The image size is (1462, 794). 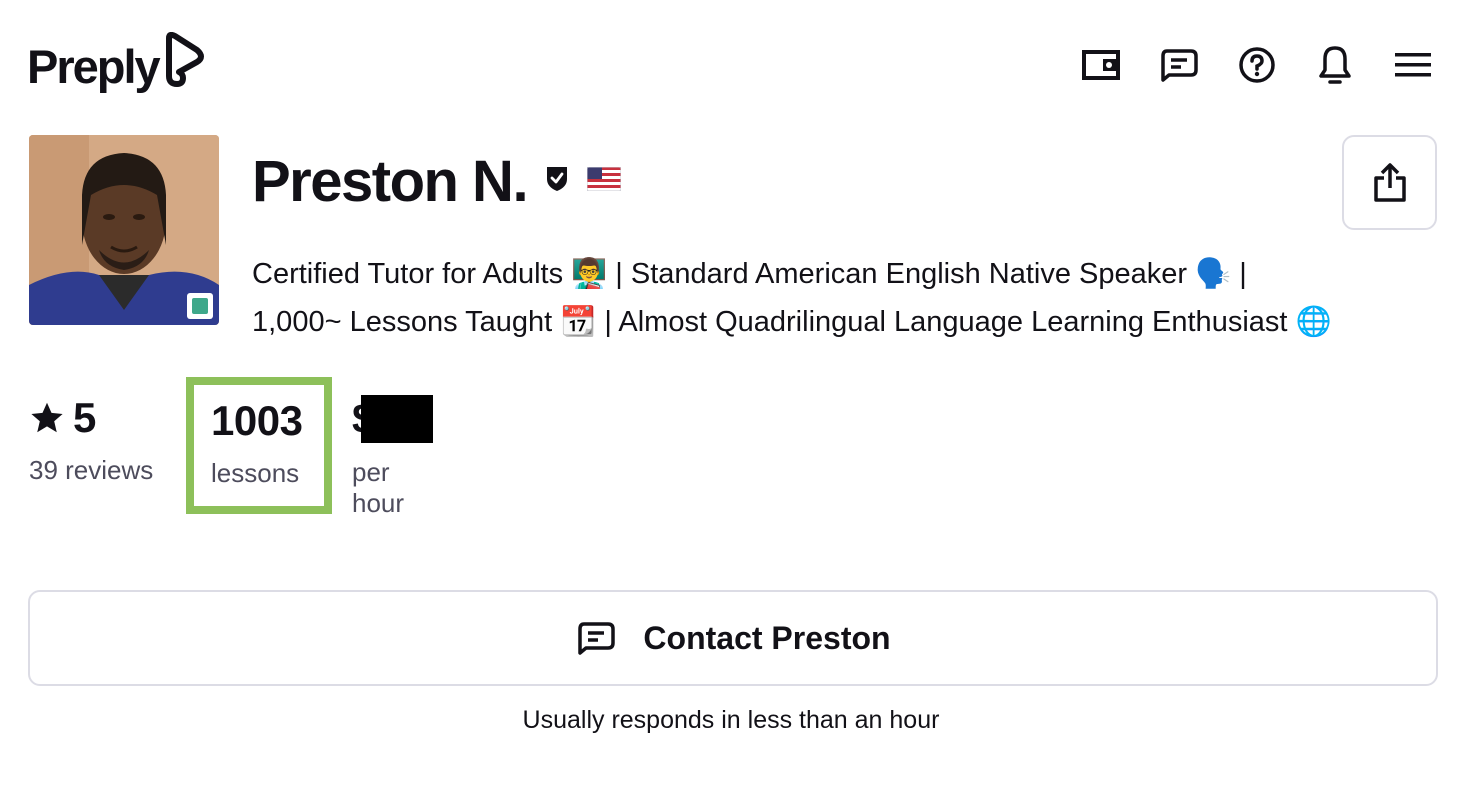 What do you see at coordinates (767, 637) in the screenshot?
I see `contact-button-label: Contact Preston` at bounding box center [767, 637].